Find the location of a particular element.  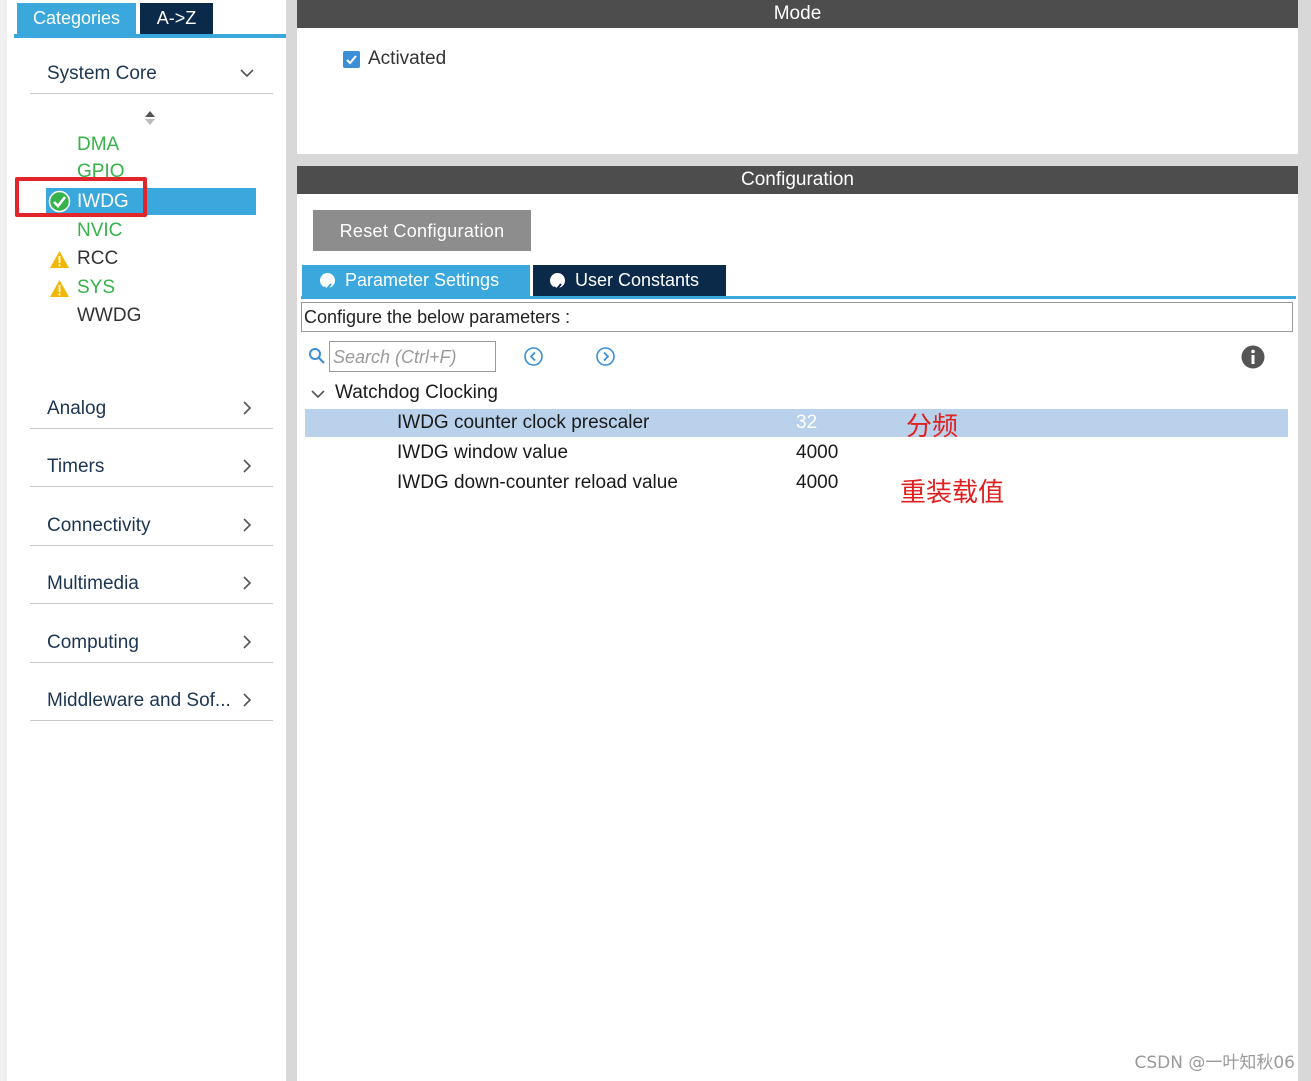

category-connectivity: Connectivity is located at coordinates (151, 524).